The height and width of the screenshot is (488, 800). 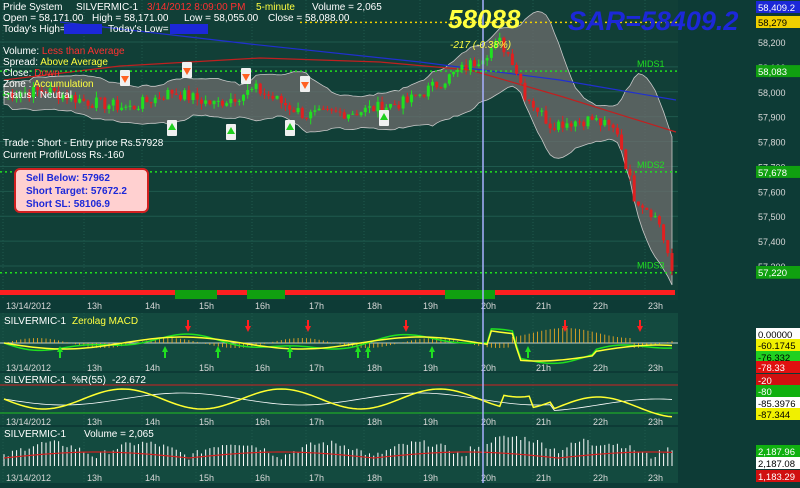 I want to click on status-line: Status : Neutral, so click(x=37, y=95).